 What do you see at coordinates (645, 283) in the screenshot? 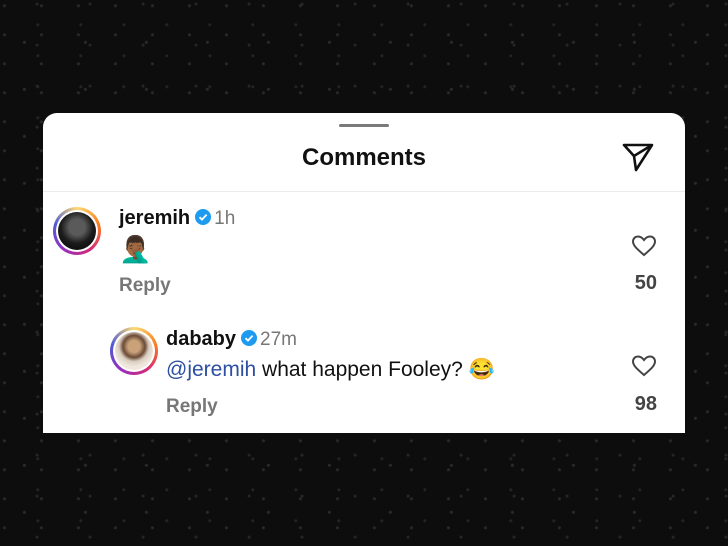
I see `like-count: 50` at bounding box center [645, 283].